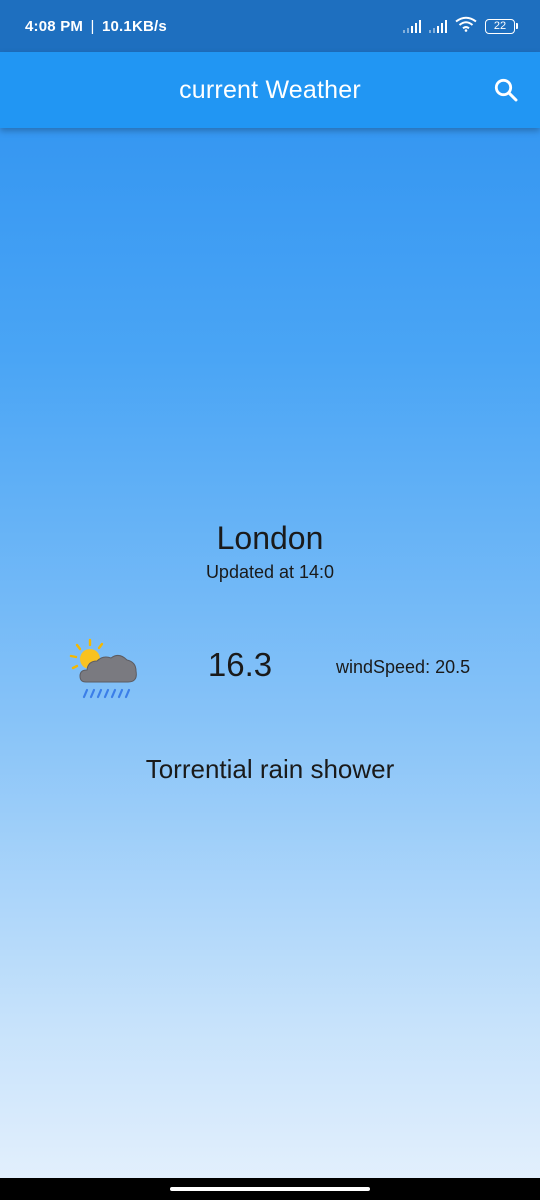  I want to click on weather-summary-row: 16.3 windSpeed: 20.5, so click(270, 670).